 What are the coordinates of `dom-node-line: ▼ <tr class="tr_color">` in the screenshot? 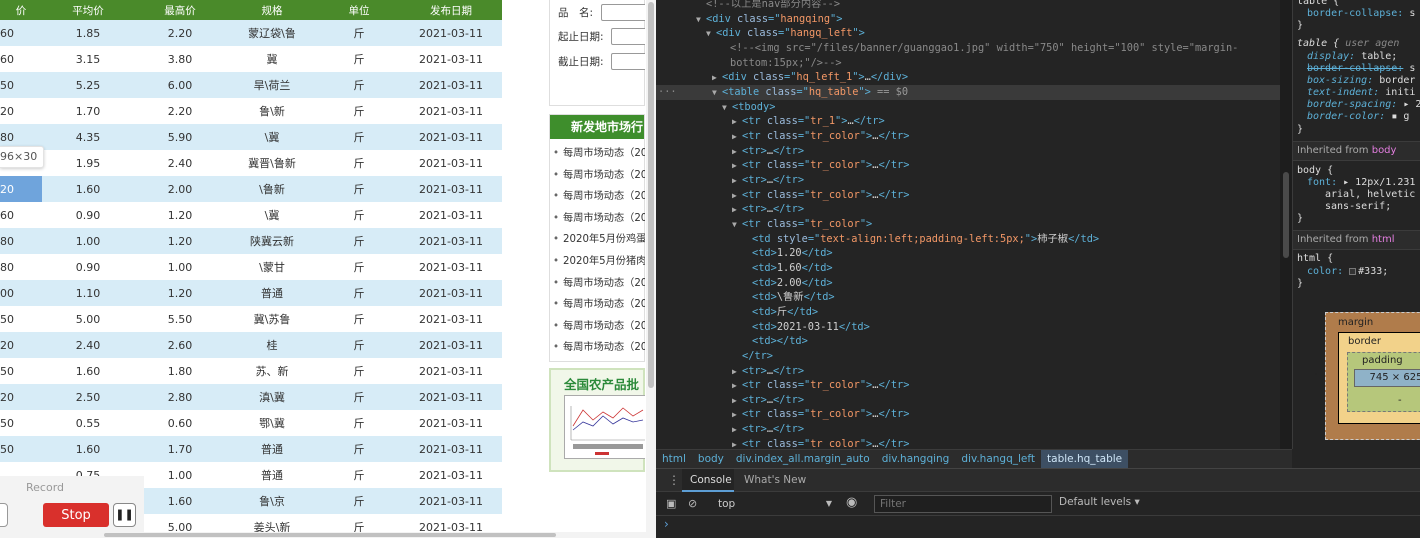 It's located at (968, 224).